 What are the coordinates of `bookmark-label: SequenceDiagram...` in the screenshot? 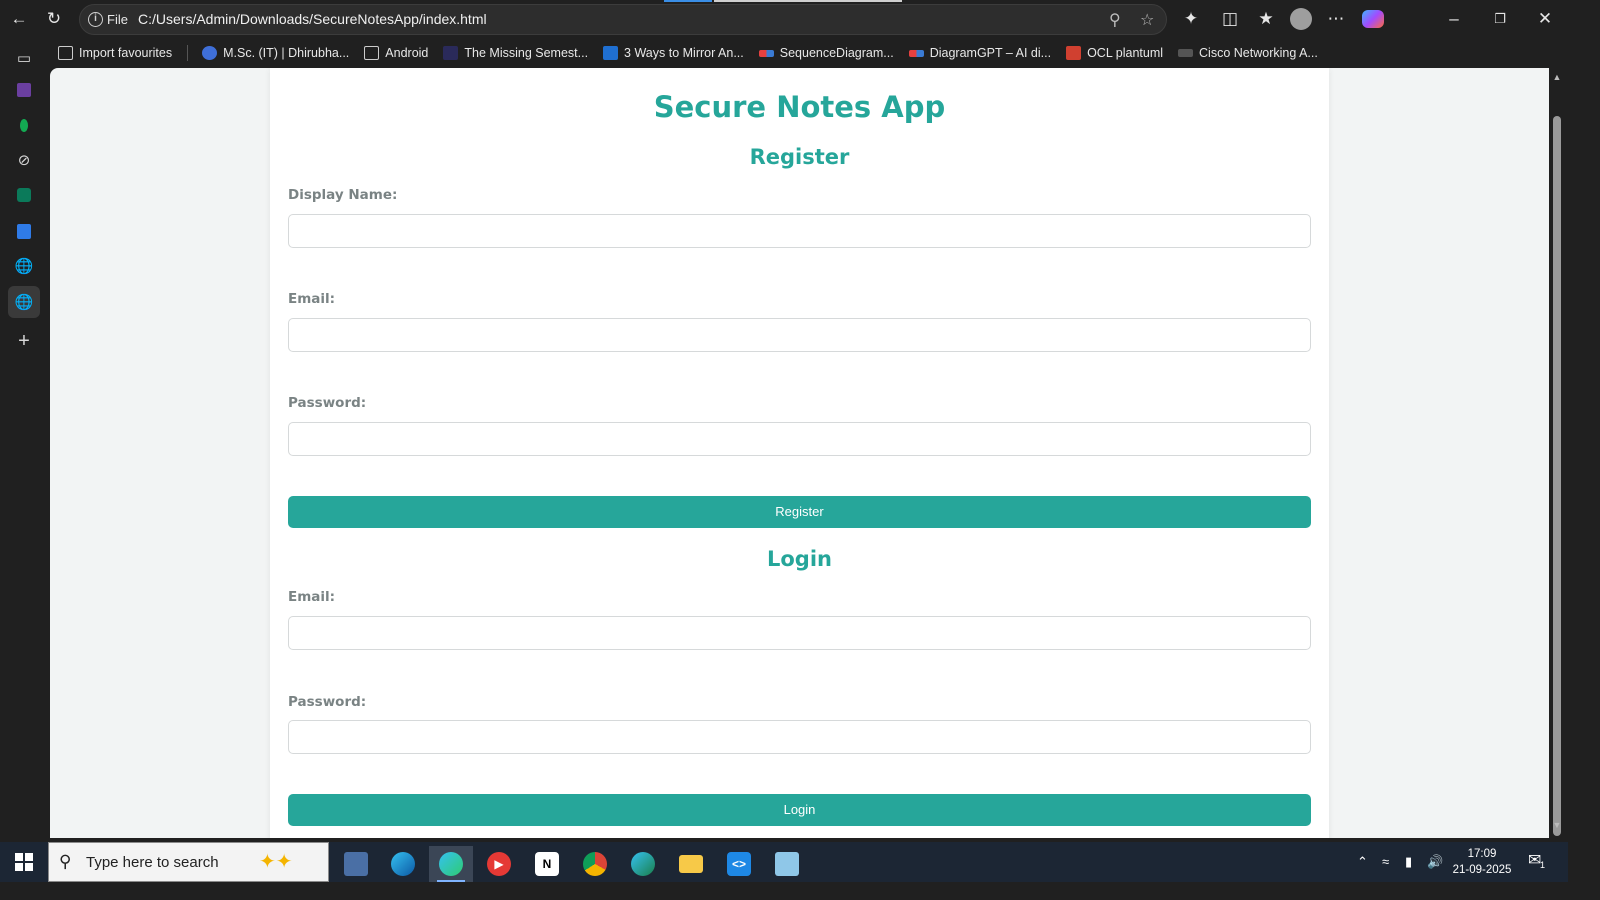 It's located at (836, 53).